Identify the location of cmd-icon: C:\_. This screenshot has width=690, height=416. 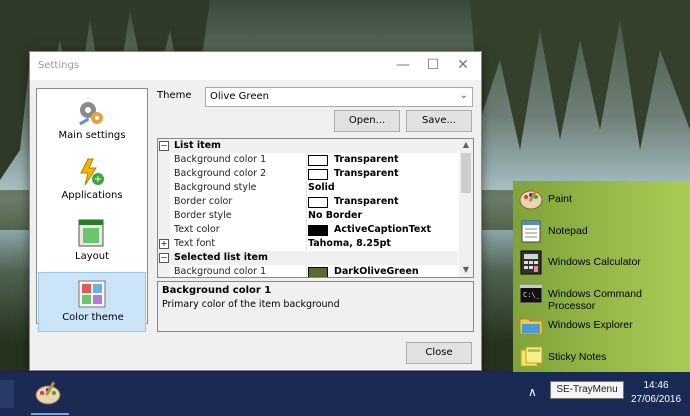
(531, 294).